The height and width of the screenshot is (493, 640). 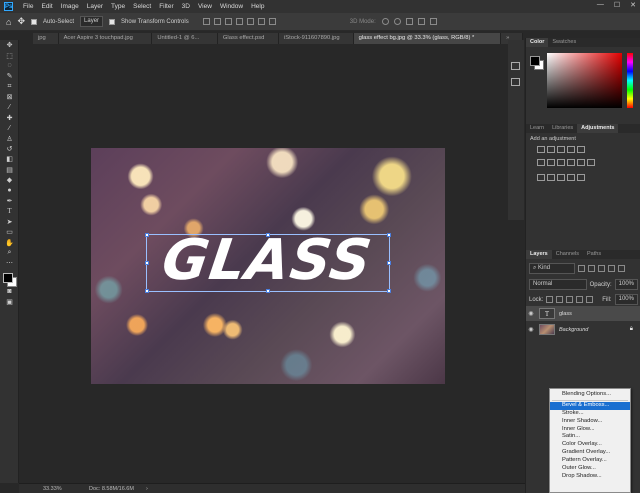 I want to click on align-middle-icon, so click(x=250, y=21).